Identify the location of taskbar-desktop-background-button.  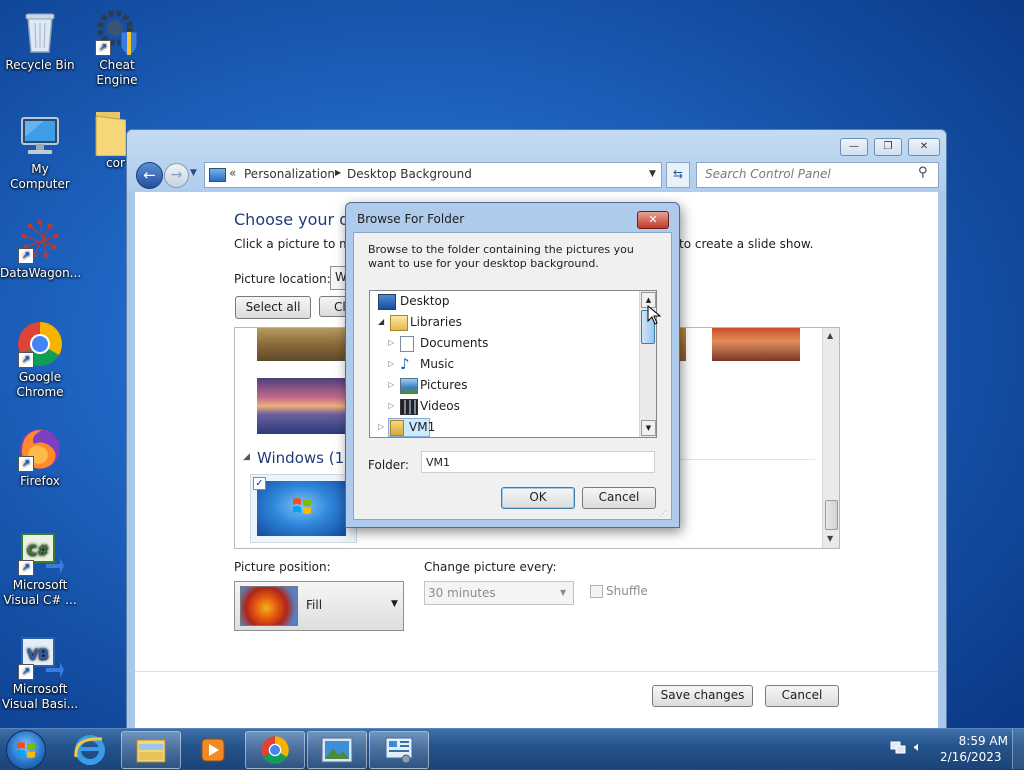
(337, 750).